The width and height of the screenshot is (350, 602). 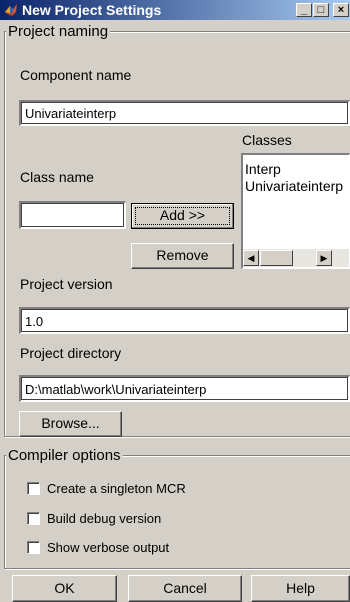 I want to click on list-item: Interp, so click(x=296, y=169).